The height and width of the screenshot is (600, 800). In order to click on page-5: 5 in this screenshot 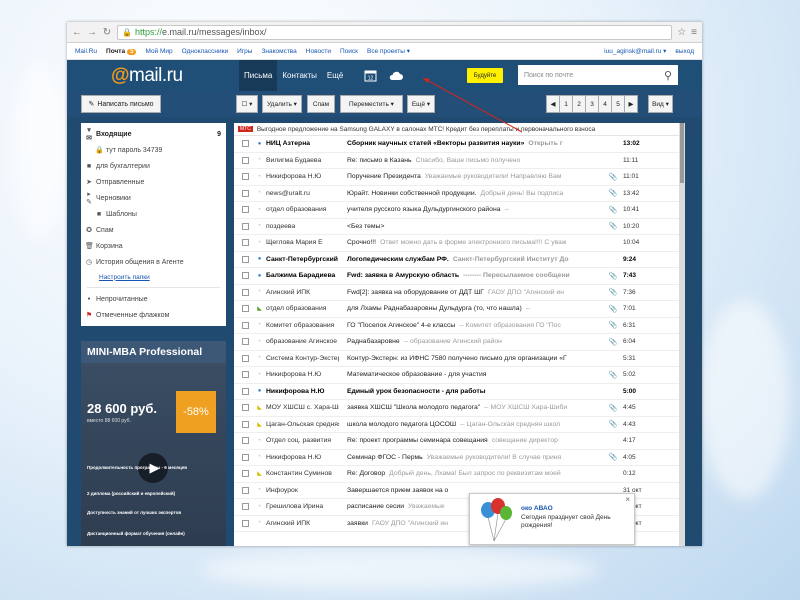, I will do `click(618, 104)`.